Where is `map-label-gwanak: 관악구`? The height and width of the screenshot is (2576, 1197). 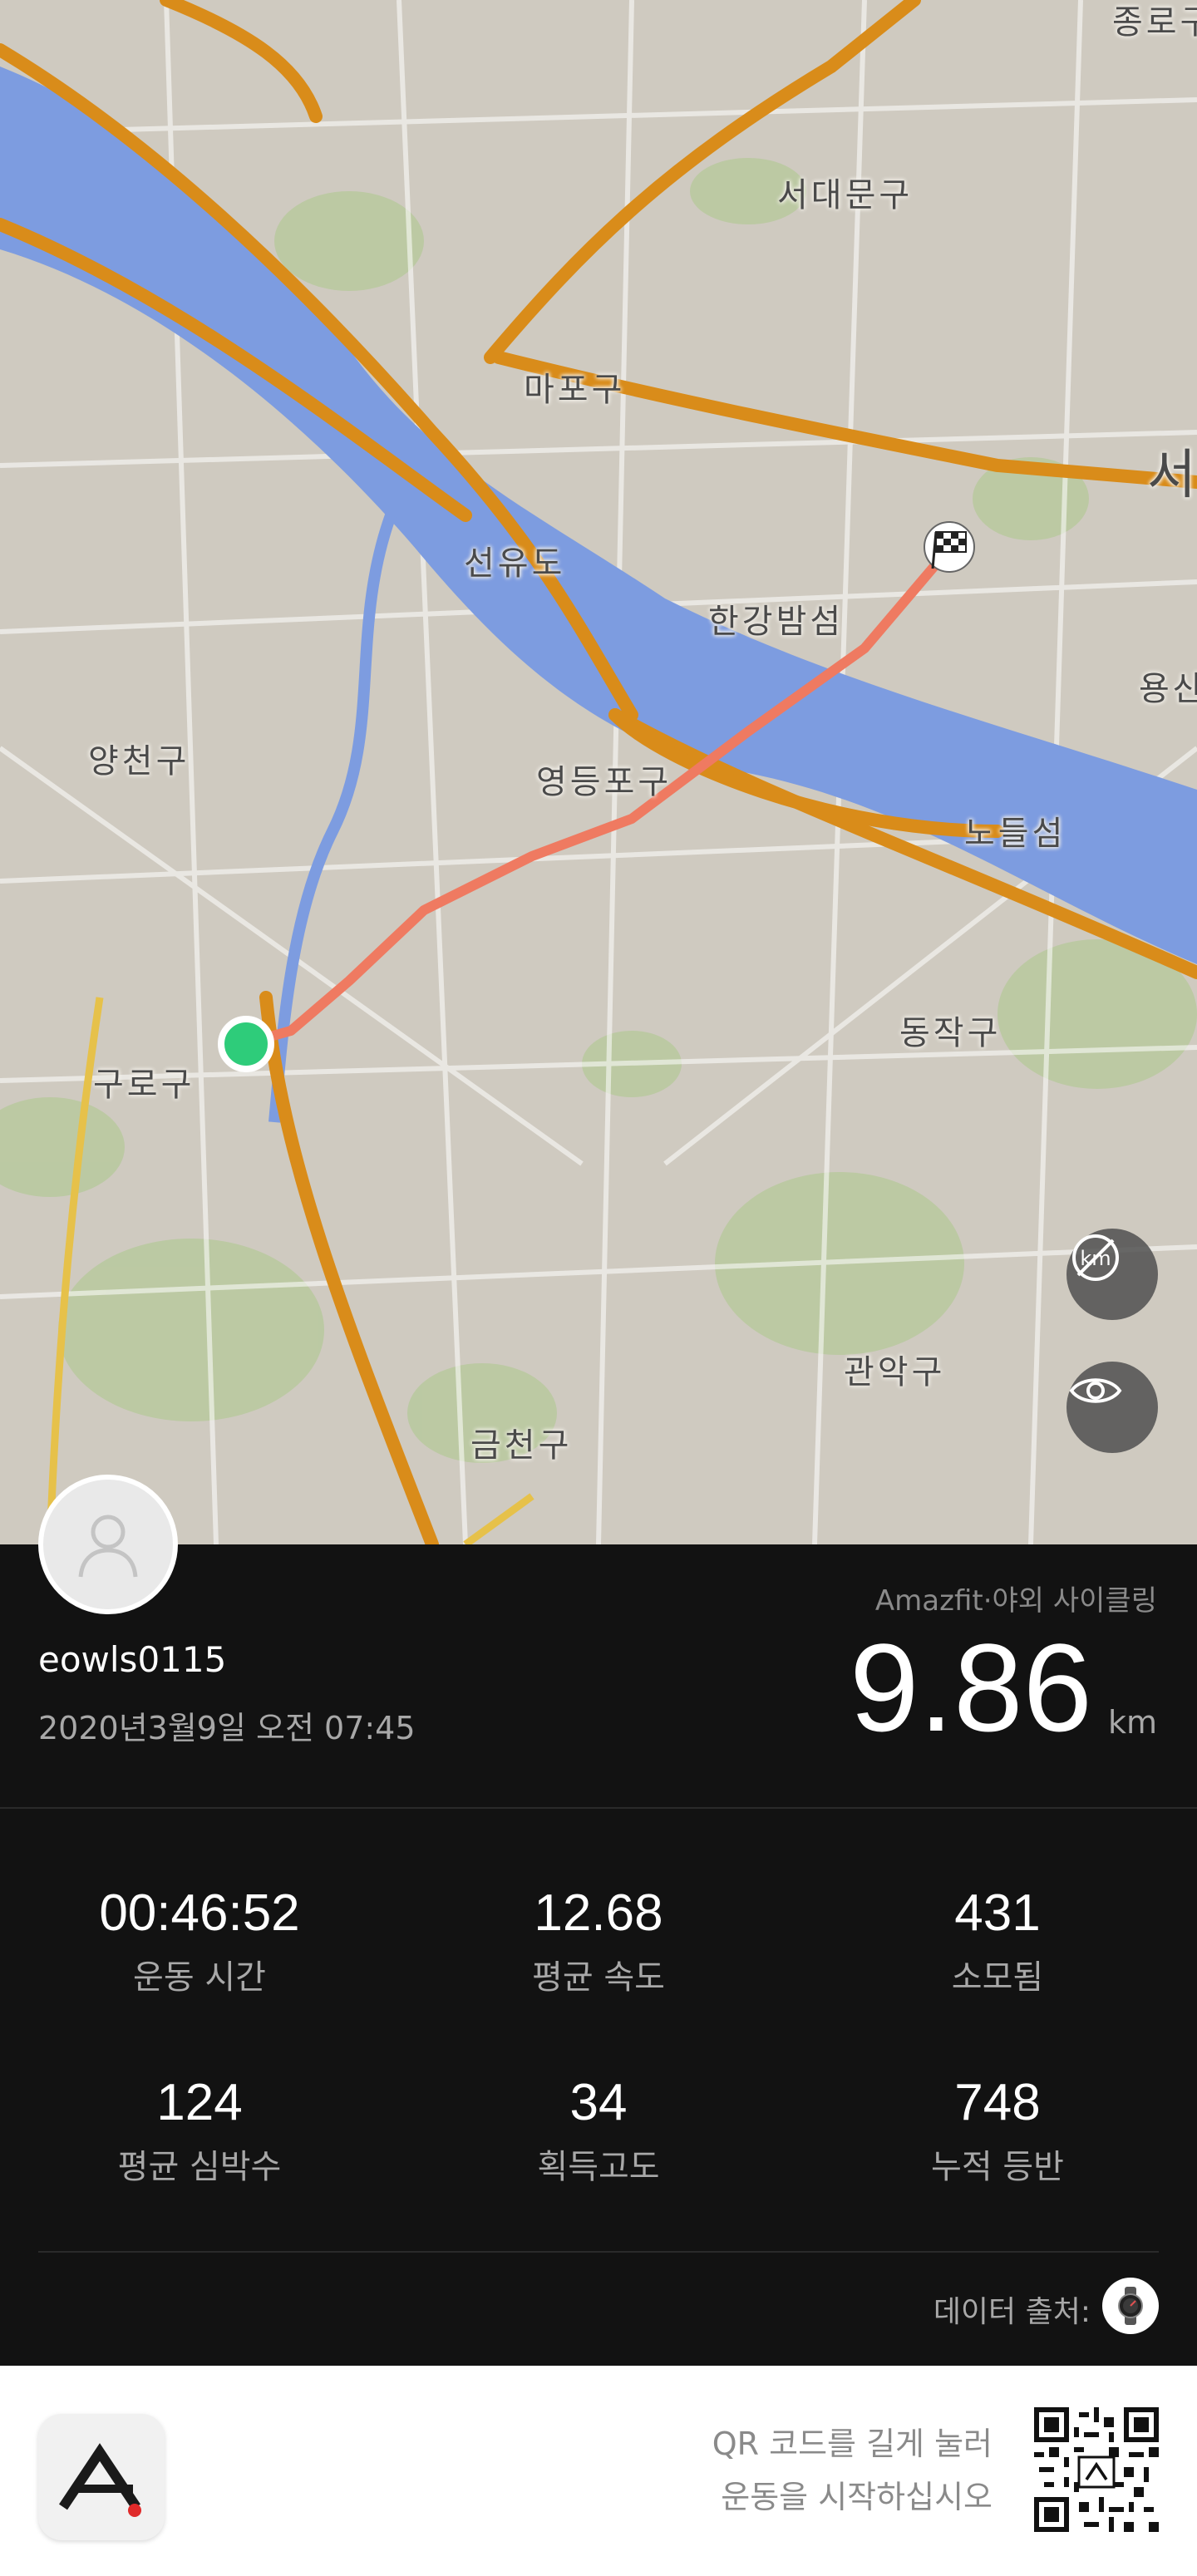
map-label-gwanak: 관악구 is located at coordinates (895, 1372).